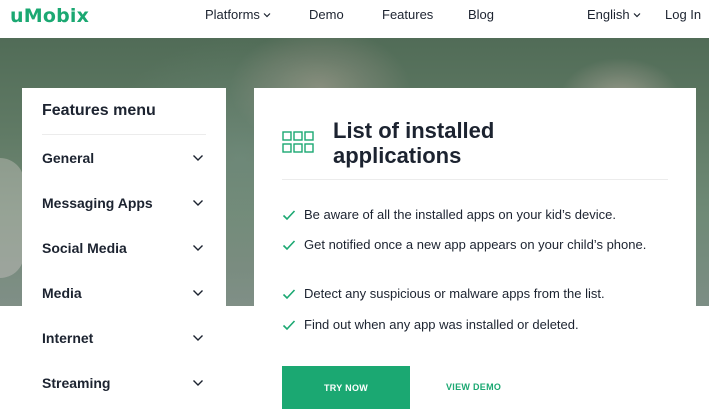 The width and height of the screenshot is (709, 416). I want to click on sidebar-title: Features menu, so click(99, 110).